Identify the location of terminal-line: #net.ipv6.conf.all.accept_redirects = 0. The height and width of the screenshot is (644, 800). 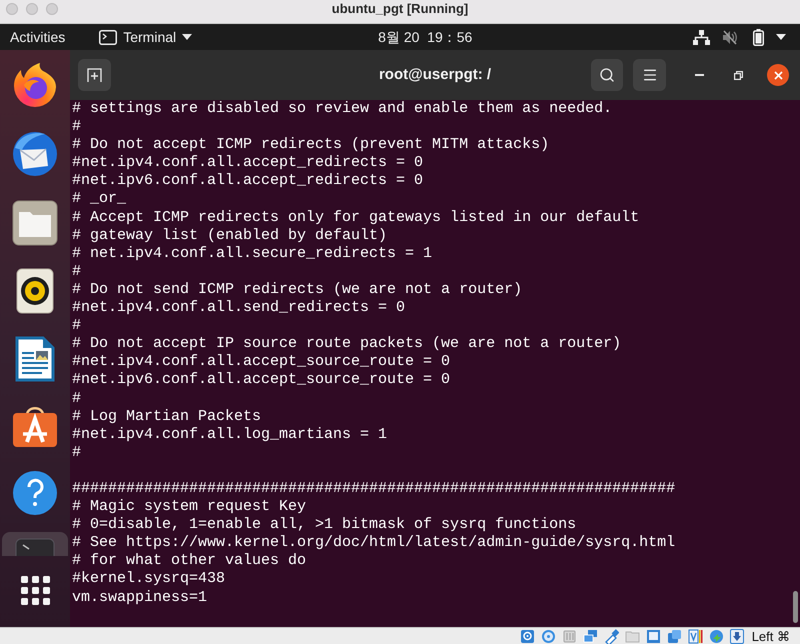
(248, 181).